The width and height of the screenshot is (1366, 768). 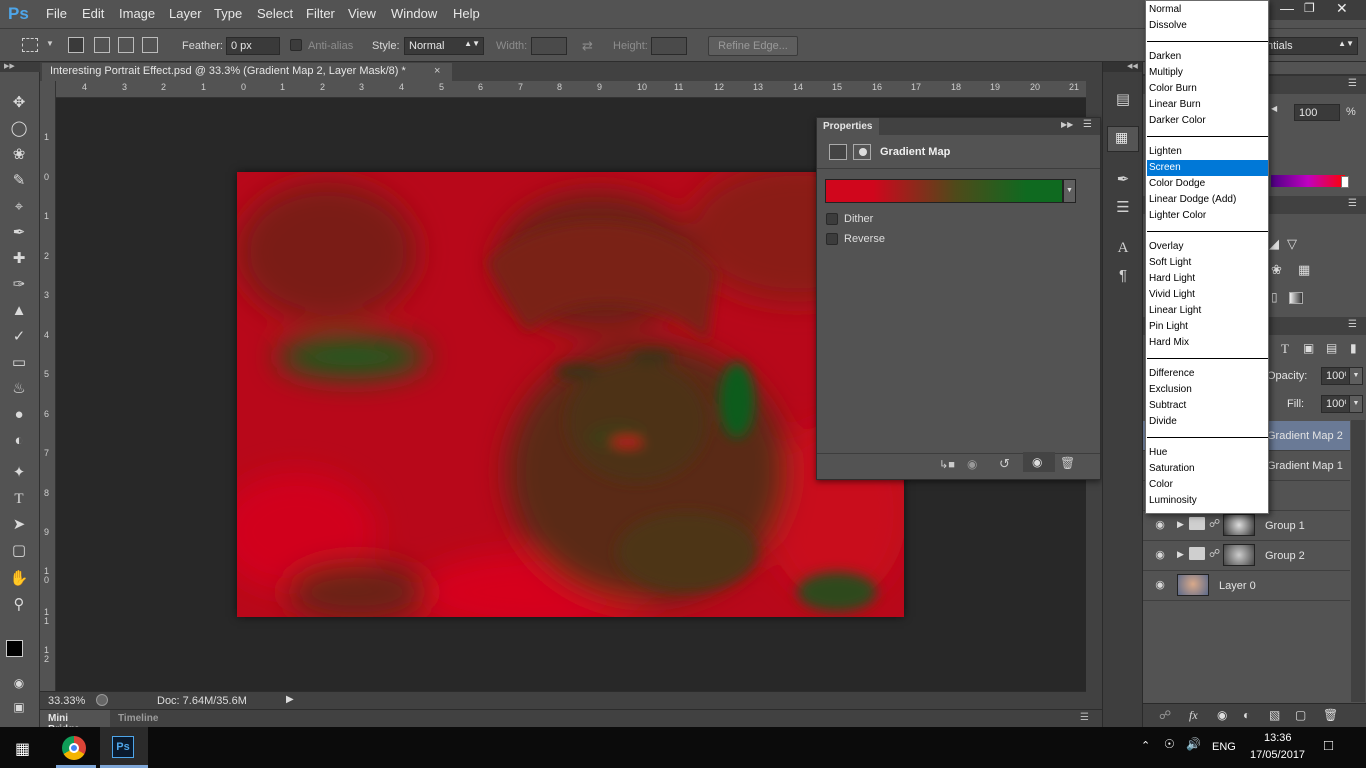 What do you see at coordinates (19, 363) in the screenshot?
I see `eraser-tool-icon: ▭` at bounding box center [19, 363].